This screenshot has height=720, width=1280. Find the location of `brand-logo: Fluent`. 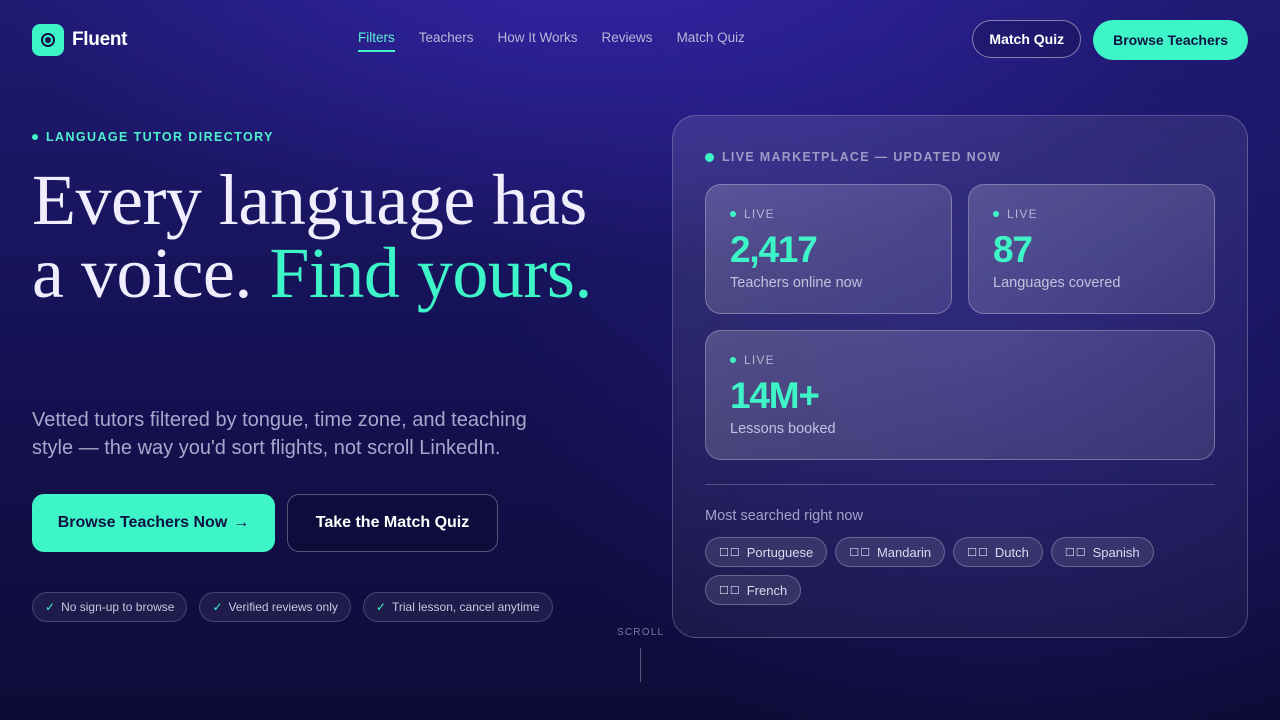

brand-logo: Fluent is located at coordinates (80, 40).